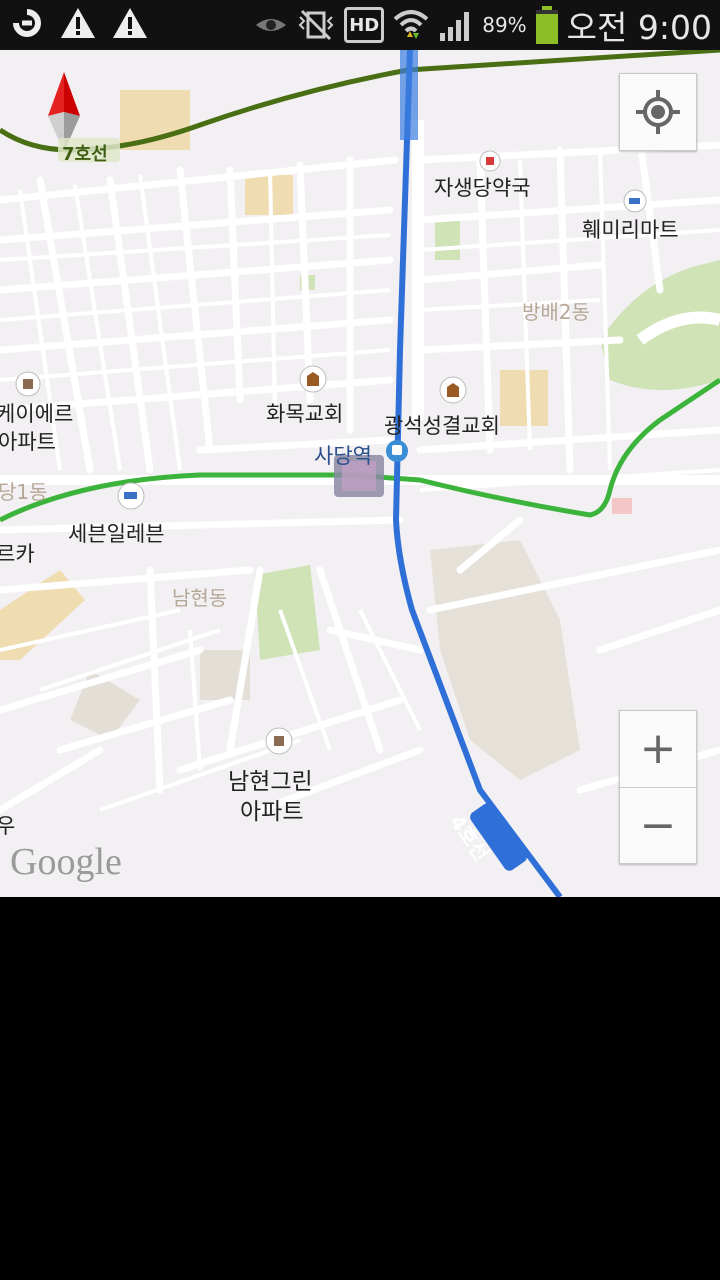 This screenshot has height=1280, width=720. What do you see at coordinates (455, 26) in the screenshot?
I see `signal-icon` at bounding box center [455, 26].